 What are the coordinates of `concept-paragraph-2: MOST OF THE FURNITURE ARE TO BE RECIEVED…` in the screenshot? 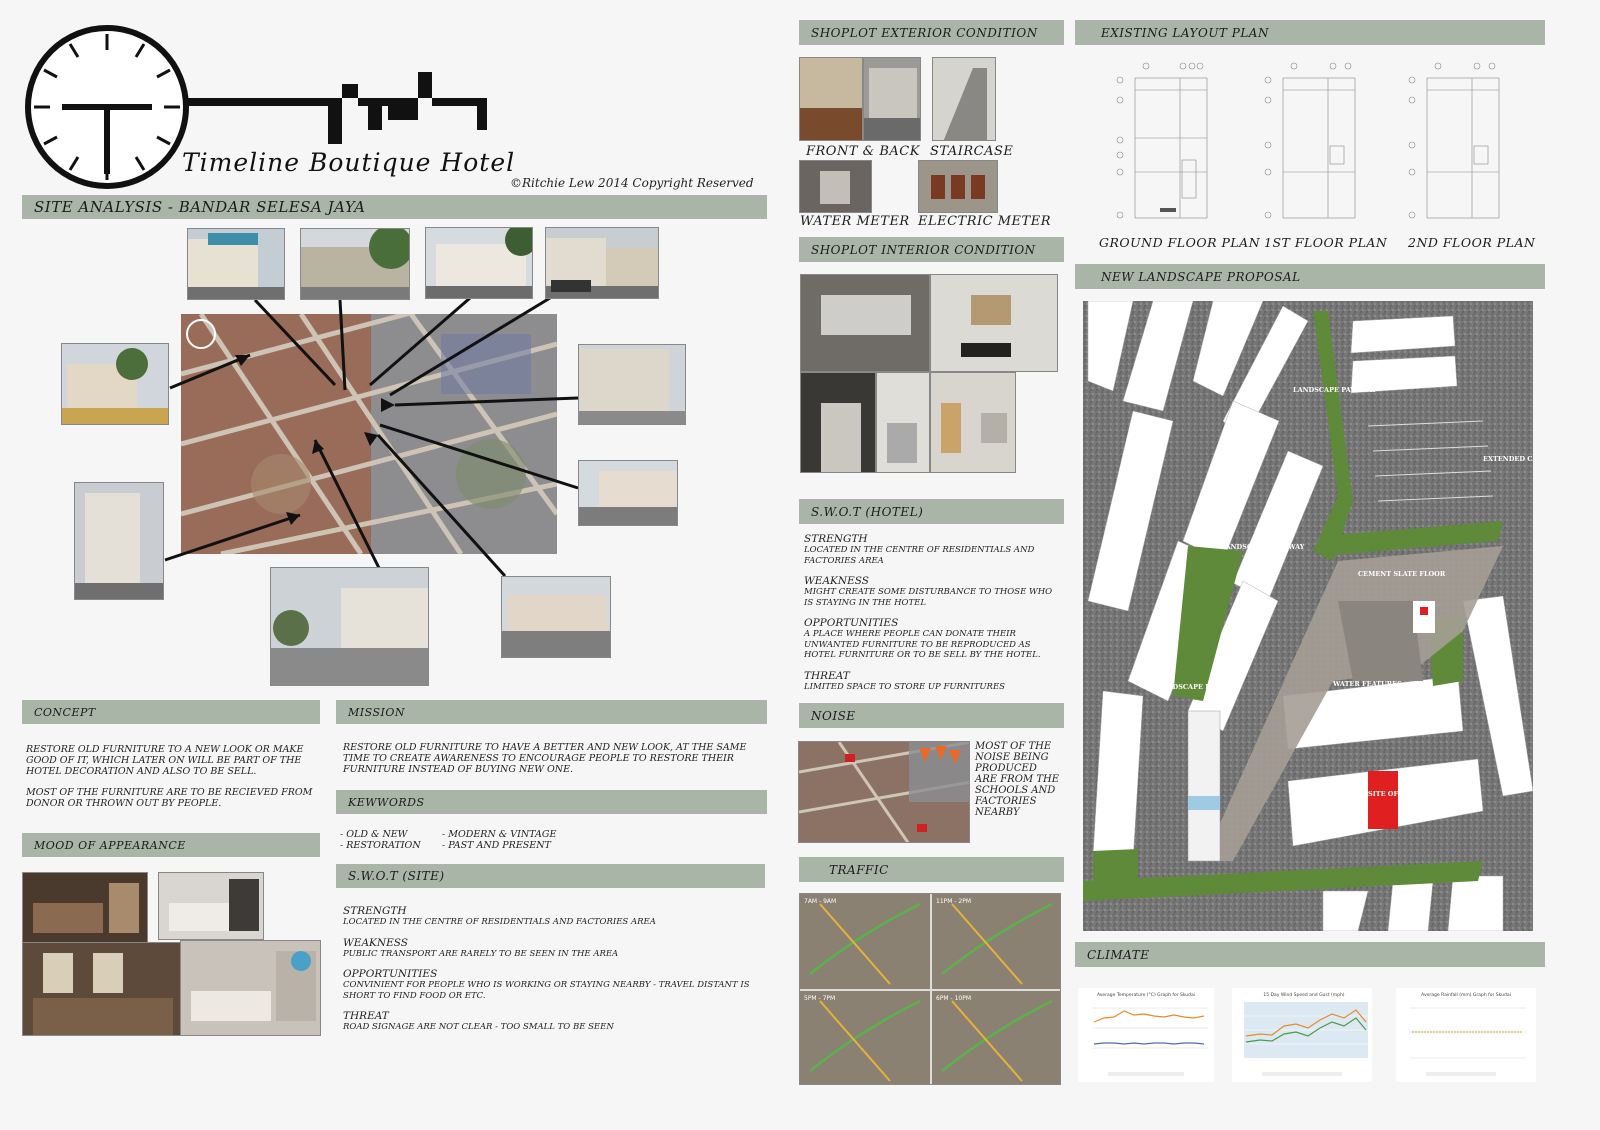 It's located at (169, 798).